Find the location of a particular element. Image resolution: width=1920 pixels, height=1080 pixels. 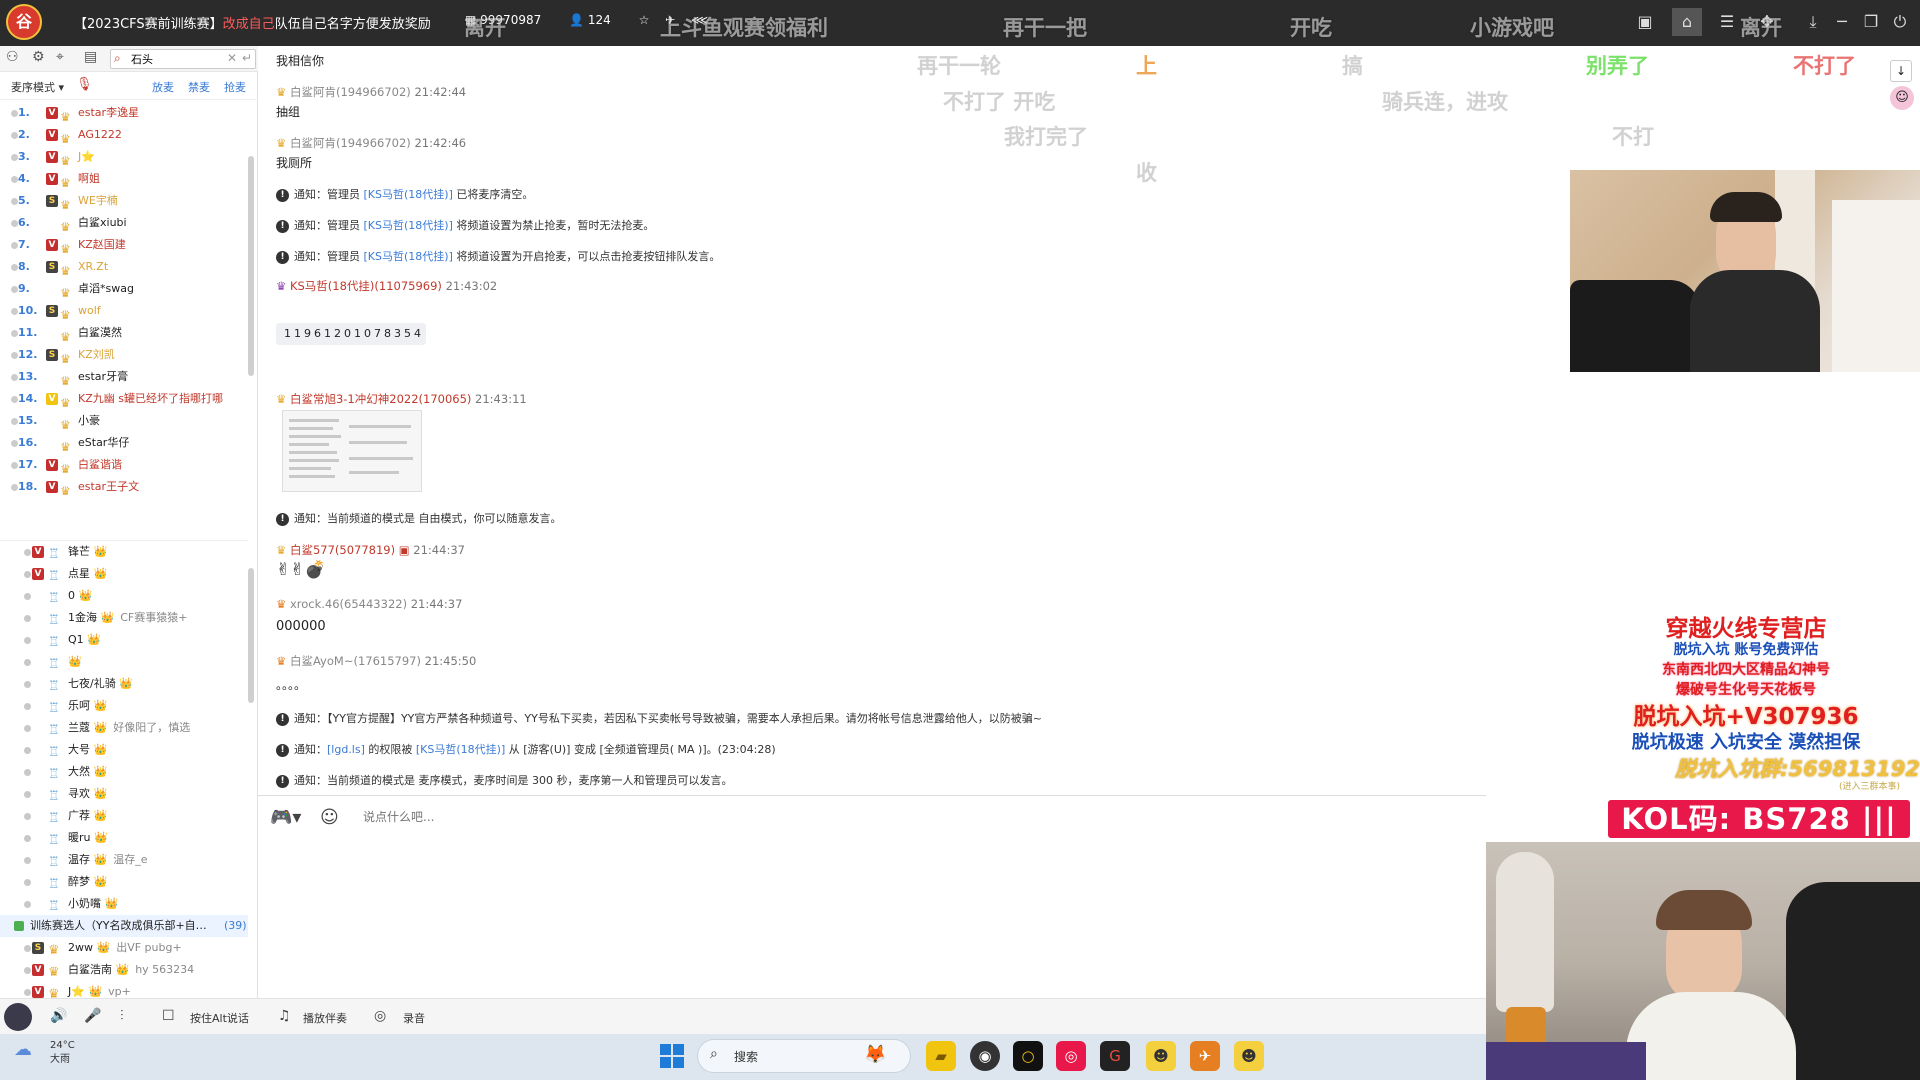

gamepad-icon: ✥ is located at coordinates (1767, 22).